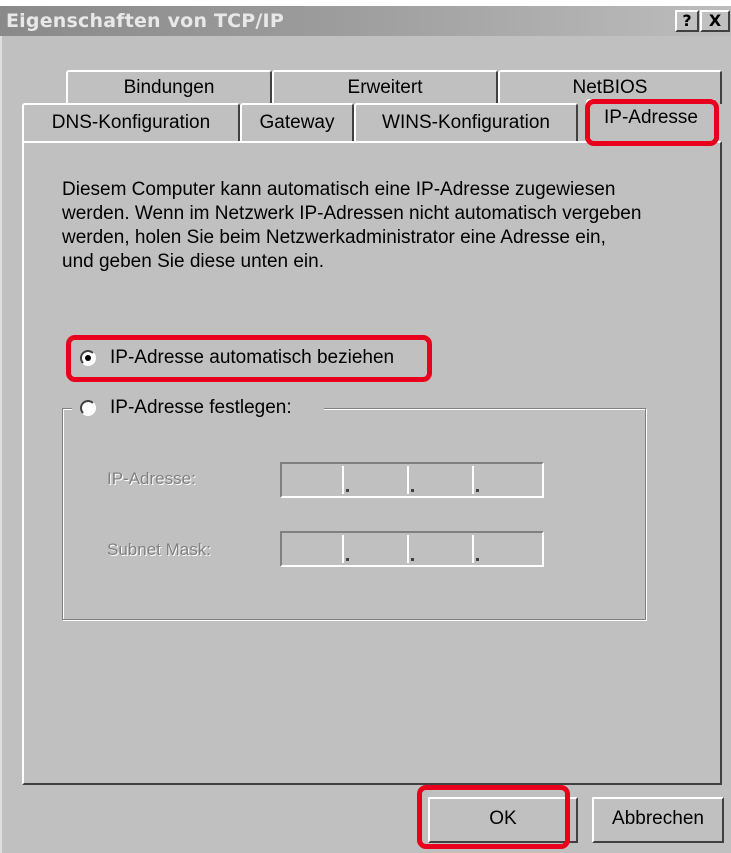  What do you see at coordinates (145, 21) in the screenshot?
I see `window-title: Eigenschaften von TCP/IP` at bounding box center [145, 21].